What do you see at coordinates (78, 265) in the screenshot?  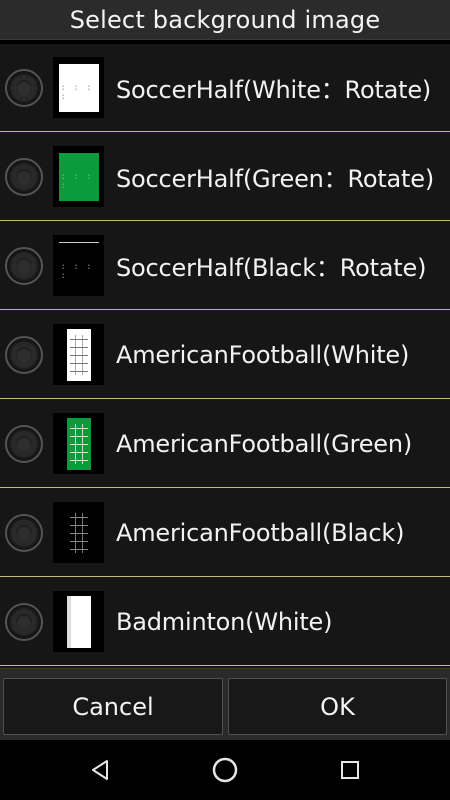 I see `soccer-half-black-thumbnail: : : : :` at bounding box center [78, 265].